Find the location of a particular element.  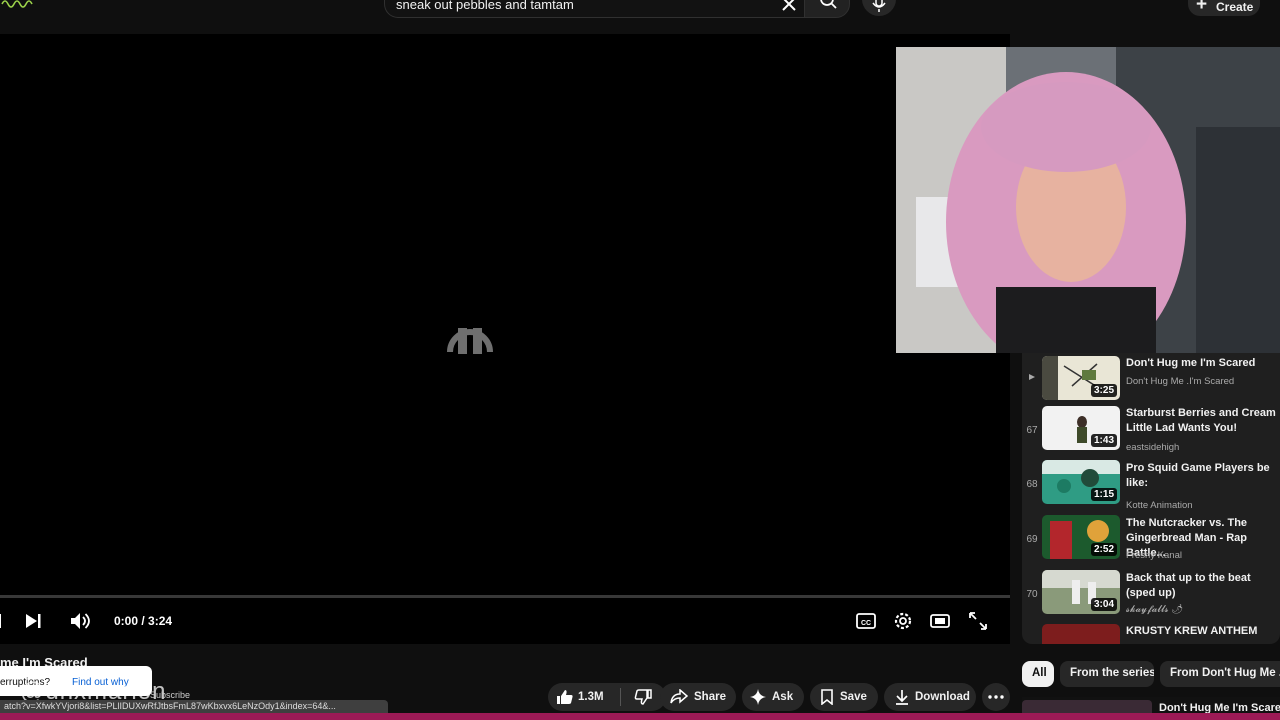

save-button: Save is located at coordinates (844, 697).